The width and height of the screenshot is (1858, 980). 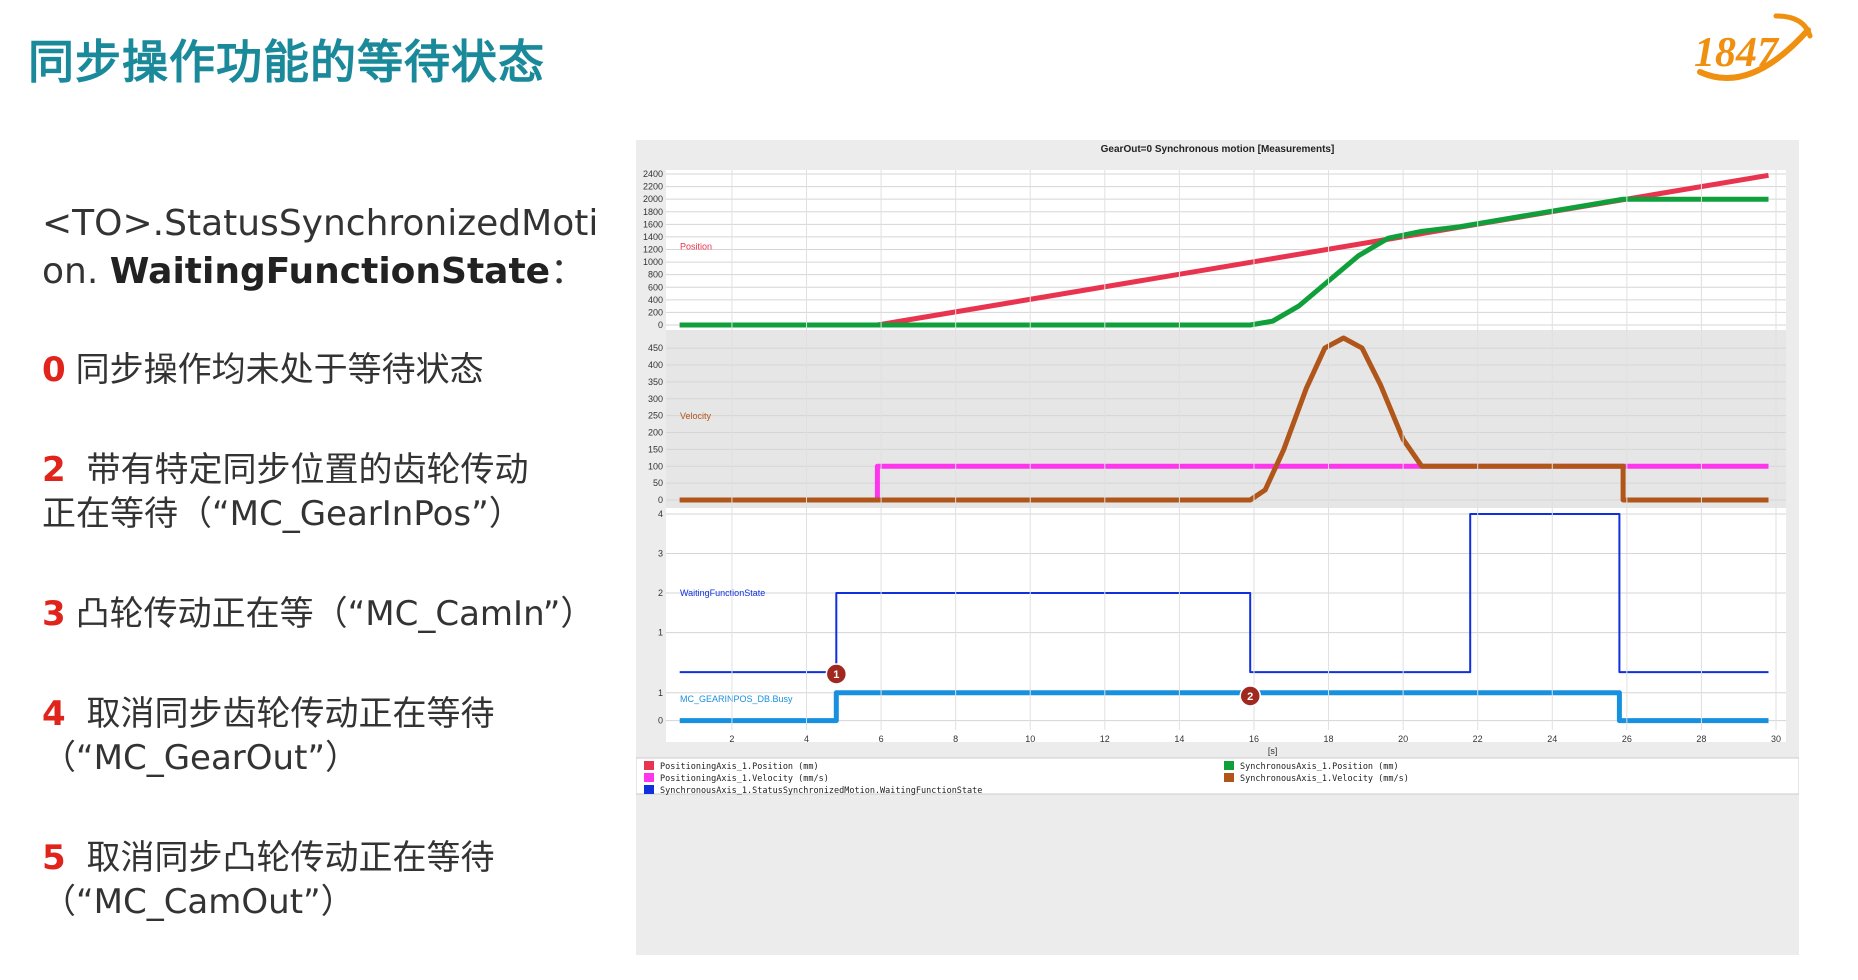 I want to click on y-tick-label: 100, so click(x=655, y=466).